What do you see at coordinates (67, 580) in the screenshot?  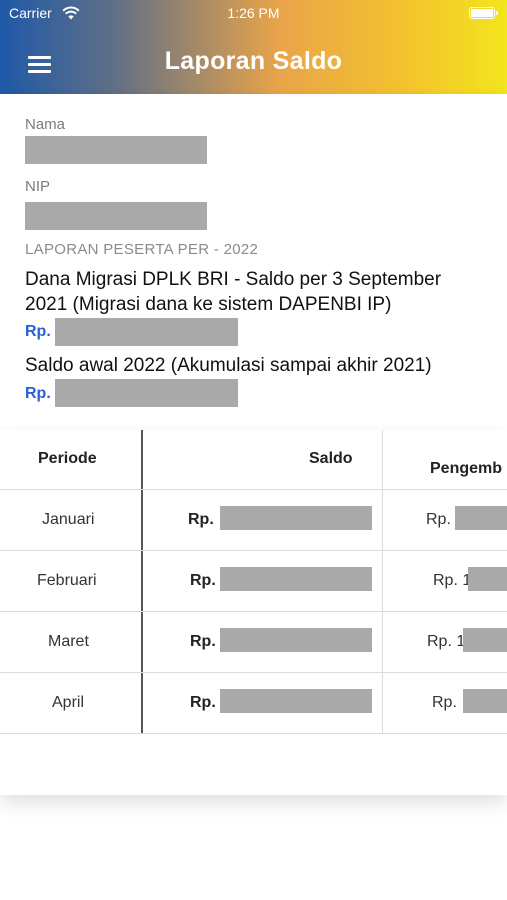 I see `row-periode: Februari` at bounding box center [67, 580].